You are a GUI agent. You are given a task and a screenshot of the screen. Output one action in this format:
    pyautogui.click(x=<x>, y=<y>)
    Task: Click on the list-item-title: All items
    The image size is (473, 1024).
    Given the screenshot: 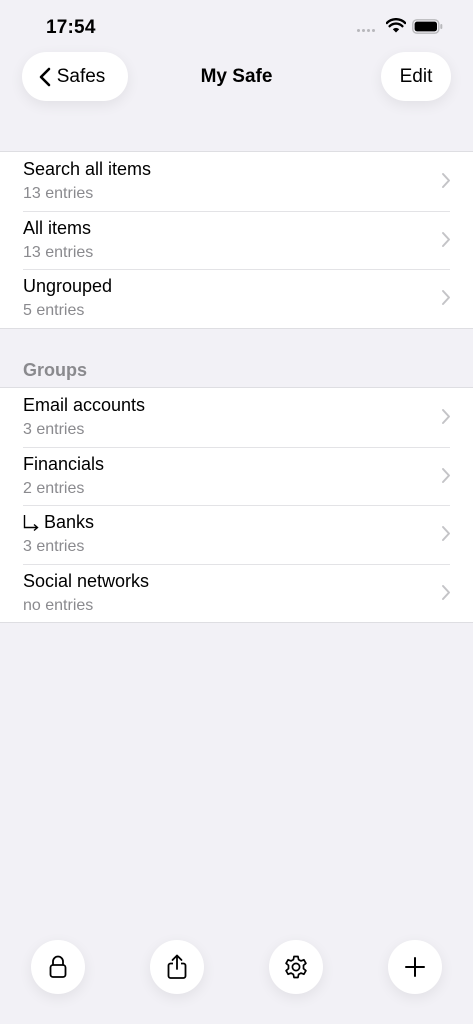 What is the action you would take?
    pyautogui.click(x=57, y=227)
    